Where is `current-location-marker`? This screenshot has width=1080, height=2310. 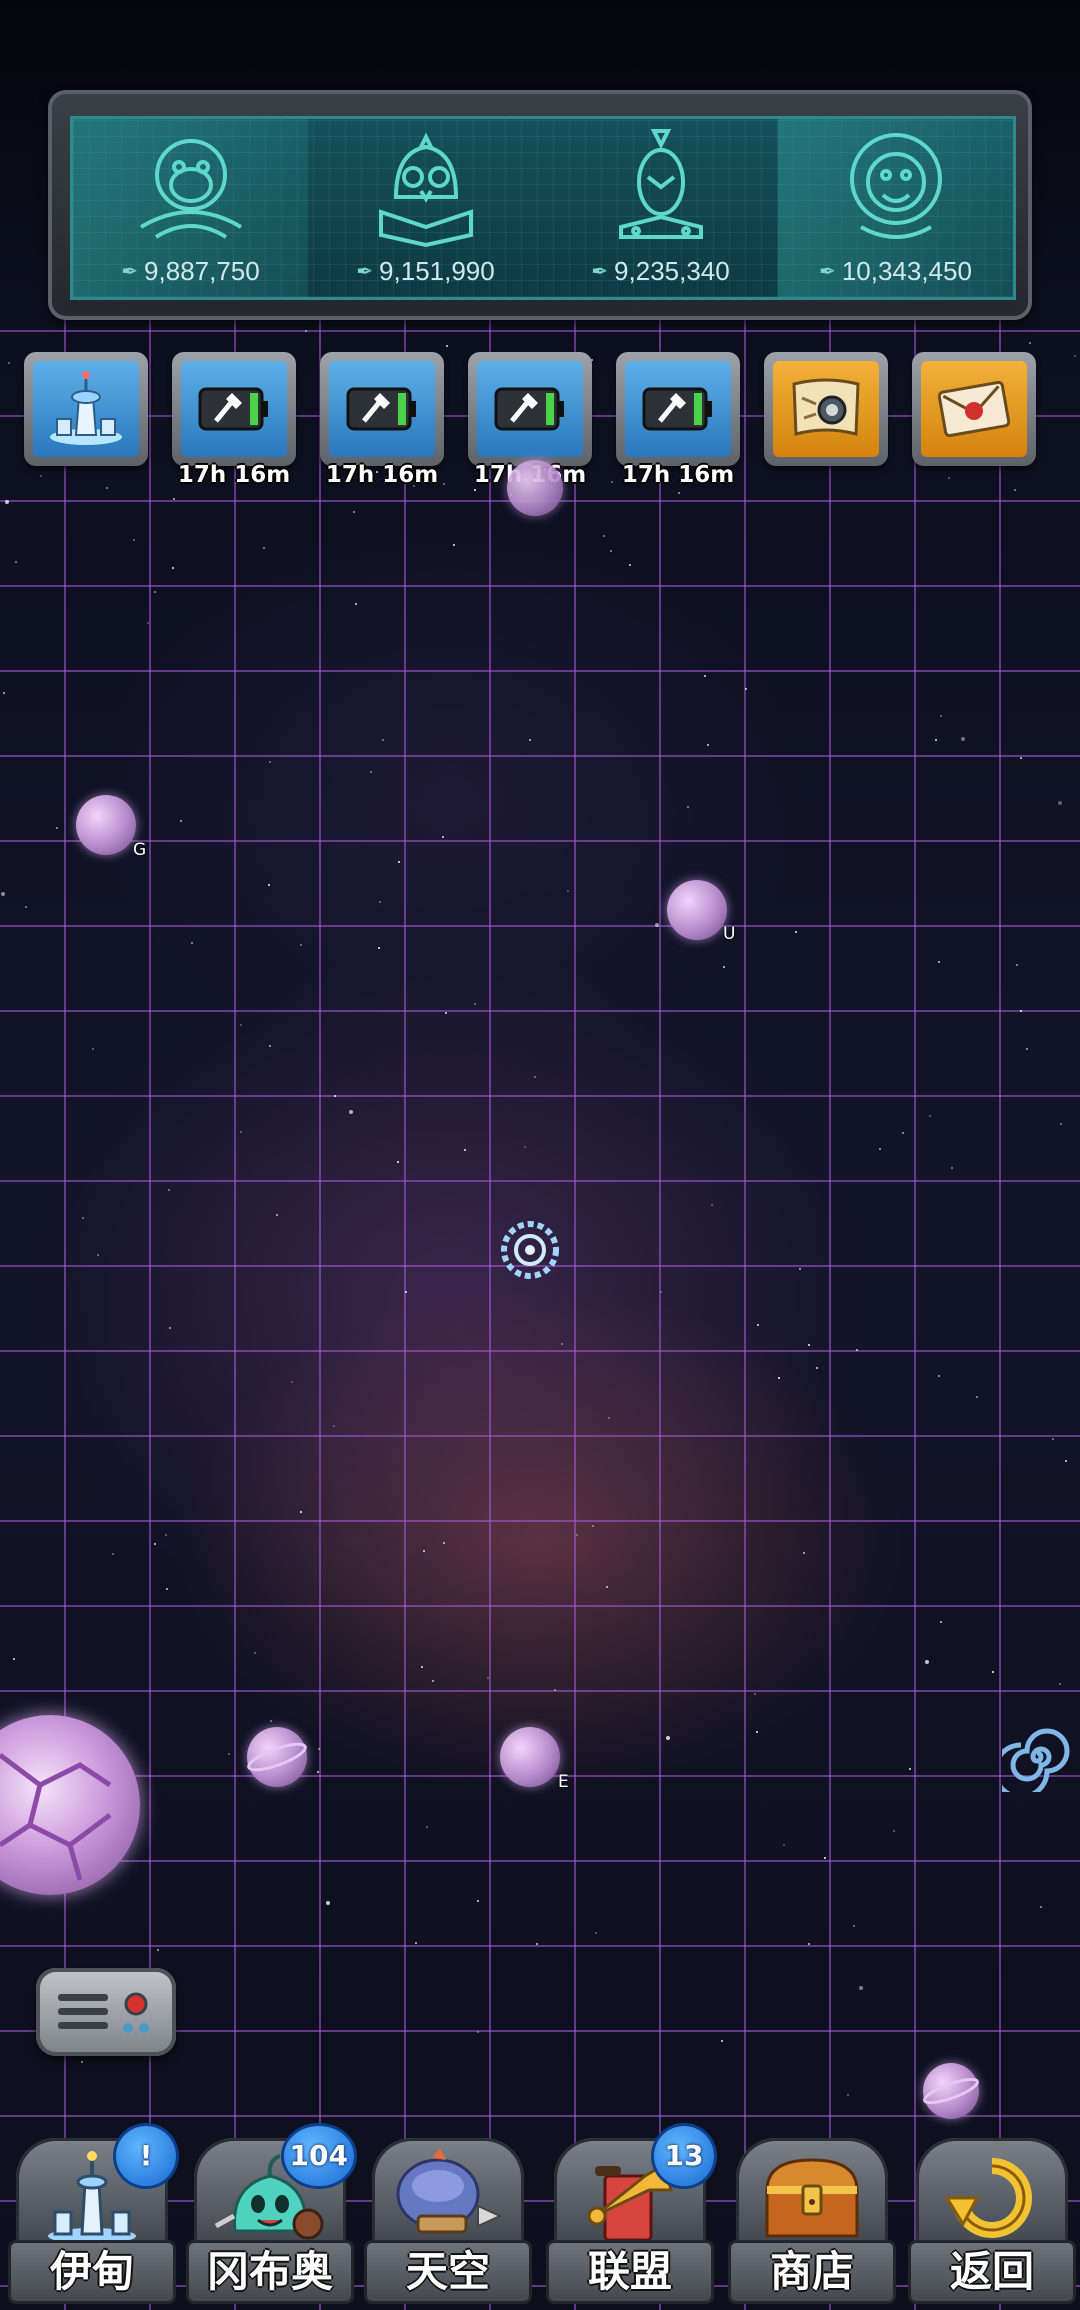 current-location-marker is located at coordinates (530, 1250).